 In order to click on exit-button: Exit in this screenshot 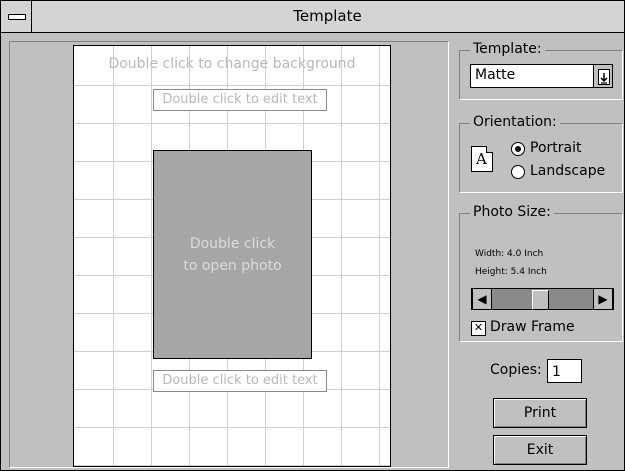, I will do `click(540, 450)`.